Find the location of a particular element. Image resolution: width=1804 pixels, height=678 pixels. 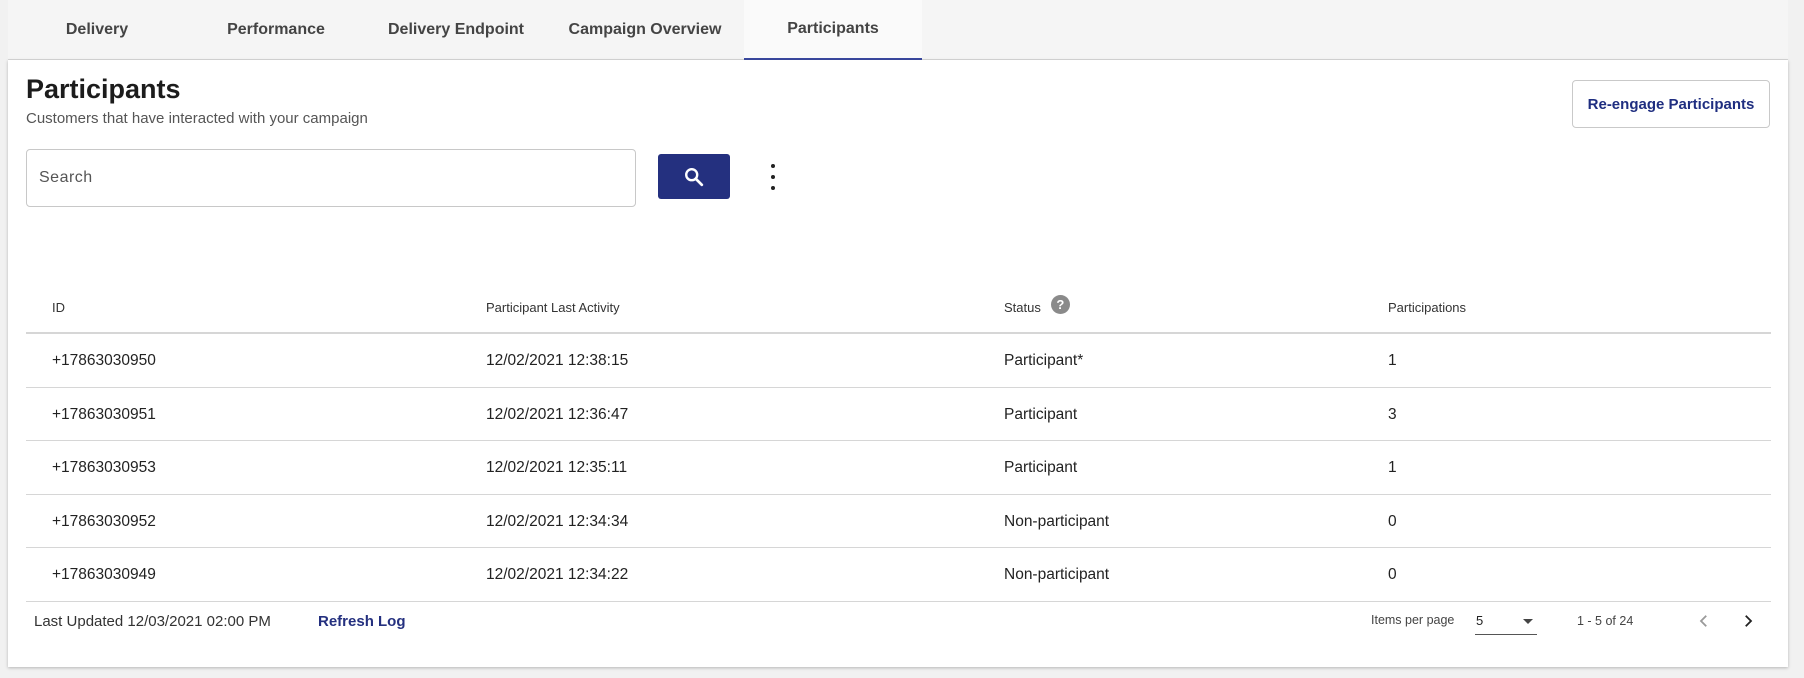

tab-delivery-endpoint: Delivery Endpoint is located at coordinates (456, 30).